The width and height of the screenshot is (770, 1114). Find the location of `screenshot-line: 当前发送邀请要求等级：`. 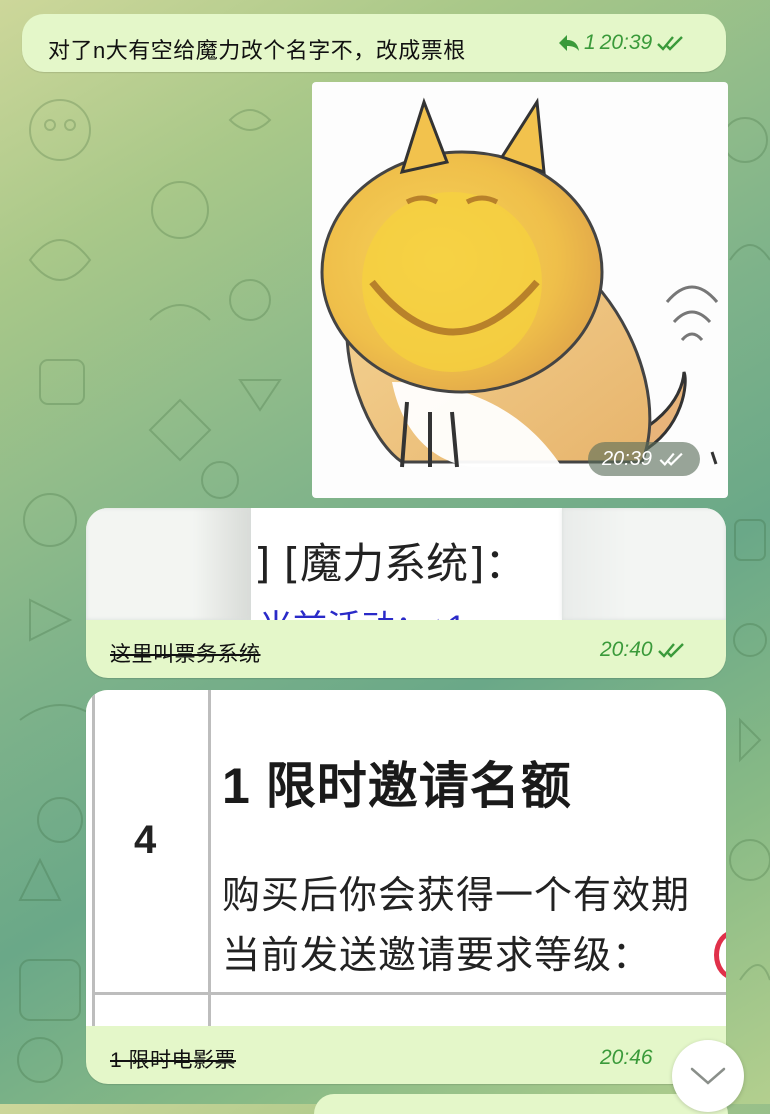

screenshot-line: 当前发送邀请要求等级： is located at coordinates (437, 956).